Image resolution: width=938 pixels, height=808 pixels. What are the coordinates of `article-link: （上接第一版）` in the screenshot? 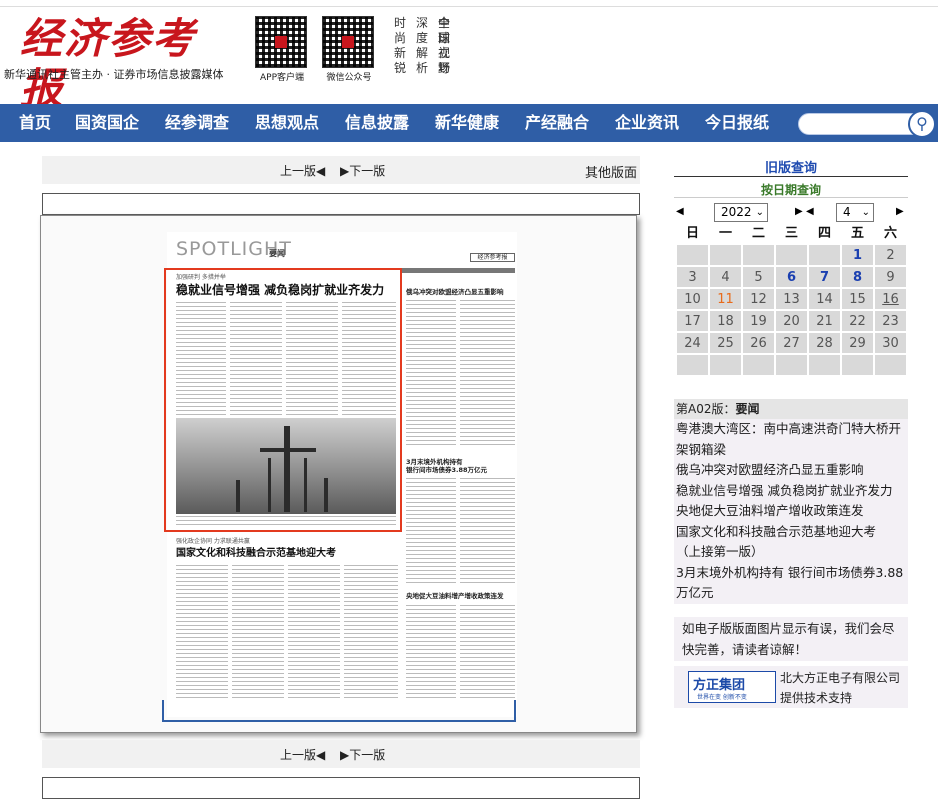 It's located at (791, 552).